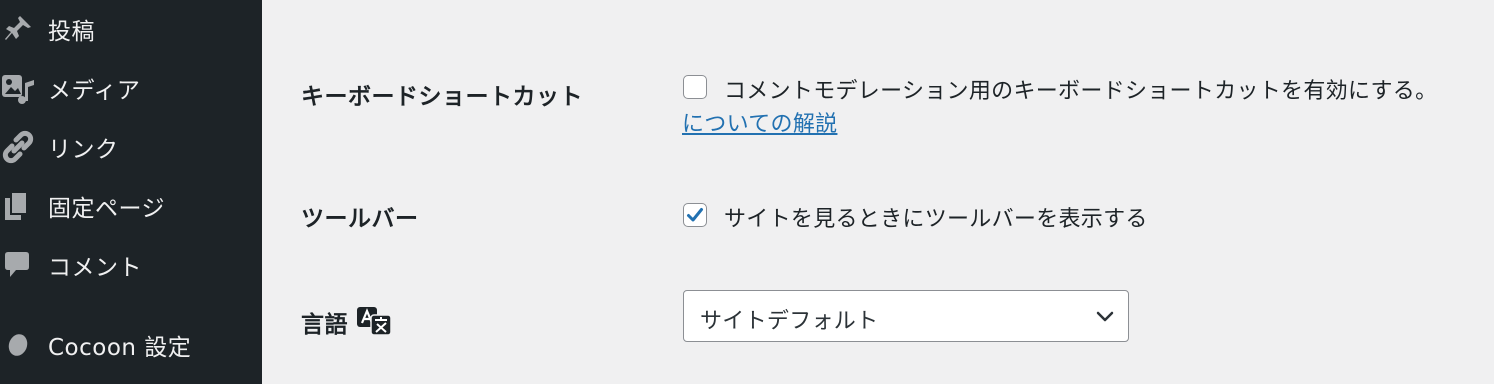 The width and height of the screenshot is (1494, 384). What do you see at coordinates (18, 29) in the screenshot?
I see `pin-icon` at bounding box center [18, 29].